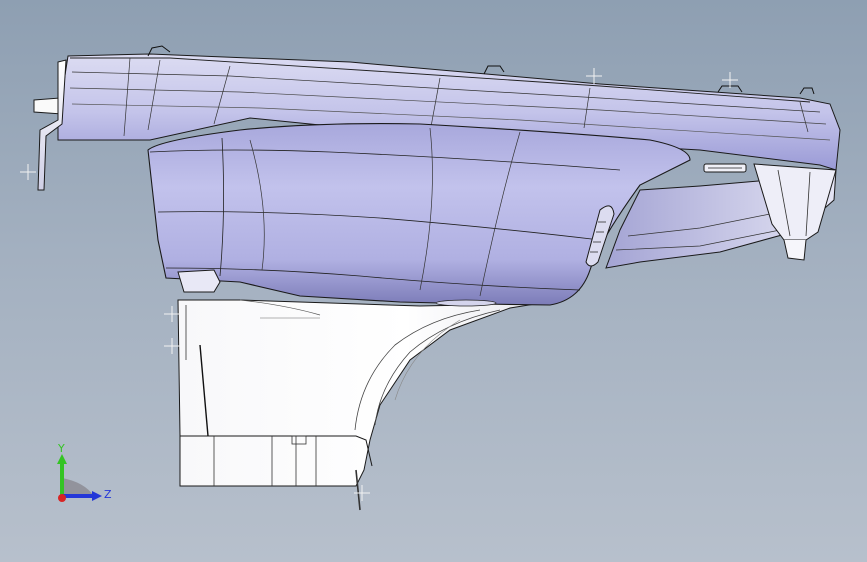 The image size is (867, 562). Describe the element at coordinates (84, 472) in the screenshot. I see `coordinate-triad-icon: Y Z` at that location.